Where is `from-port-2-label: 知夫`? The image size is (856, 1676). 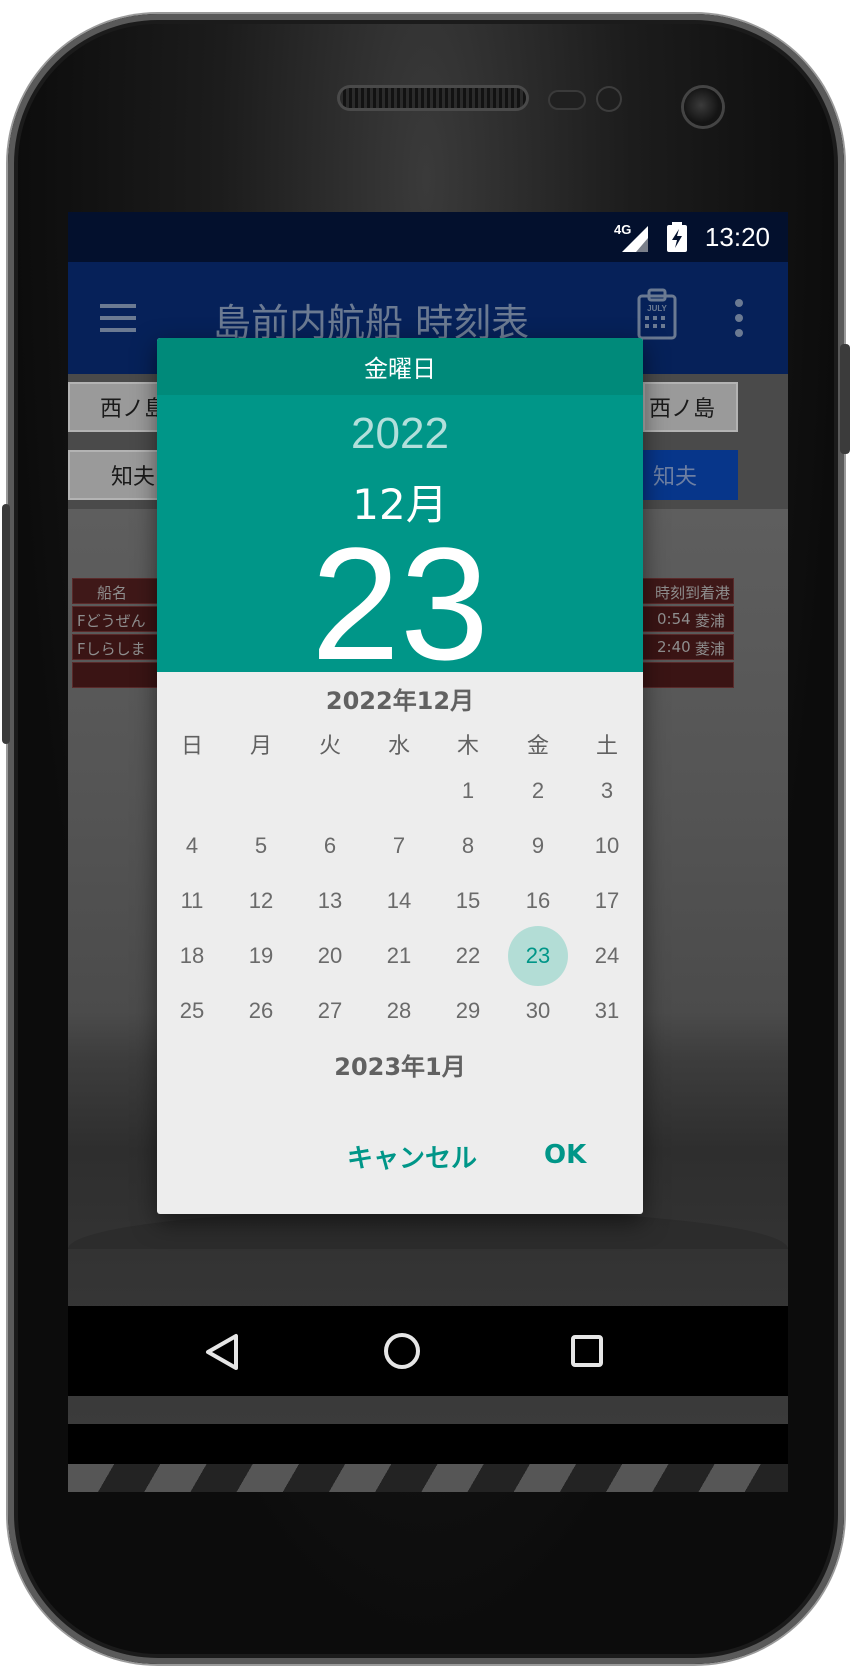
from-port-2-label: 知夫 is located at coordinates (132, 477).